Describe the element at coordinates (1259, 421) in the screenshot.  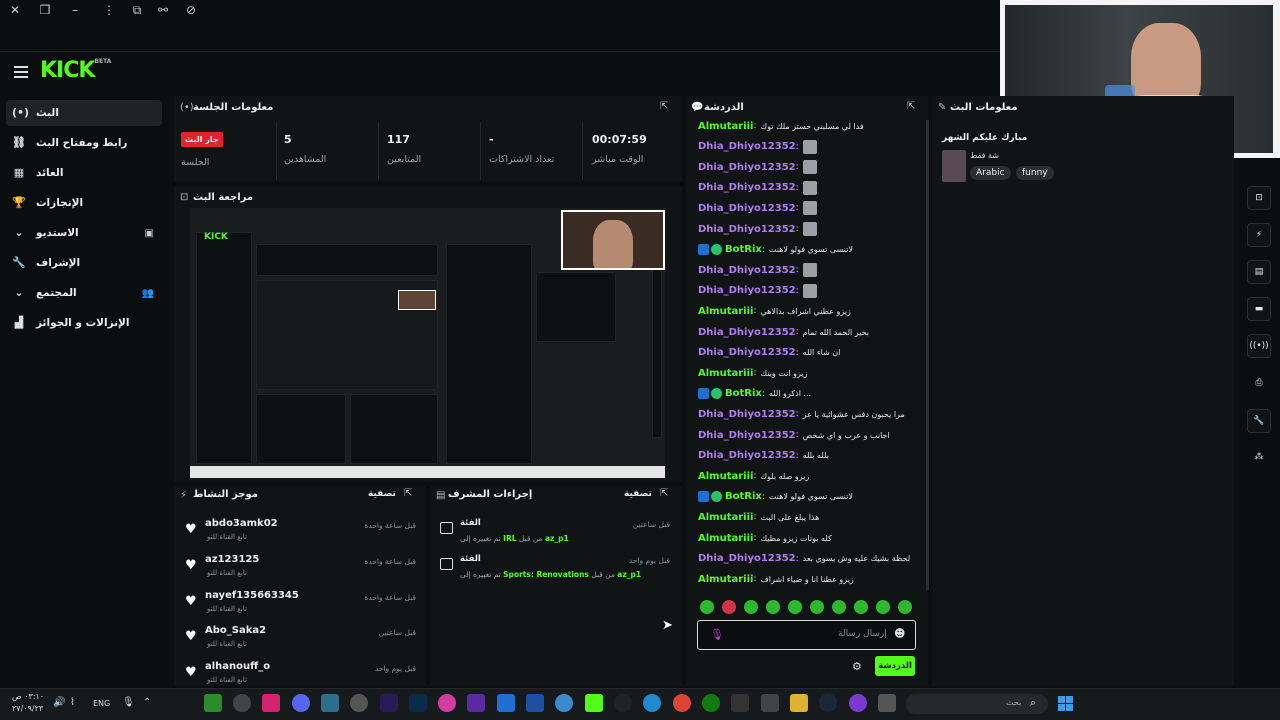
I see `wrench-icon: 🔧` at that location.